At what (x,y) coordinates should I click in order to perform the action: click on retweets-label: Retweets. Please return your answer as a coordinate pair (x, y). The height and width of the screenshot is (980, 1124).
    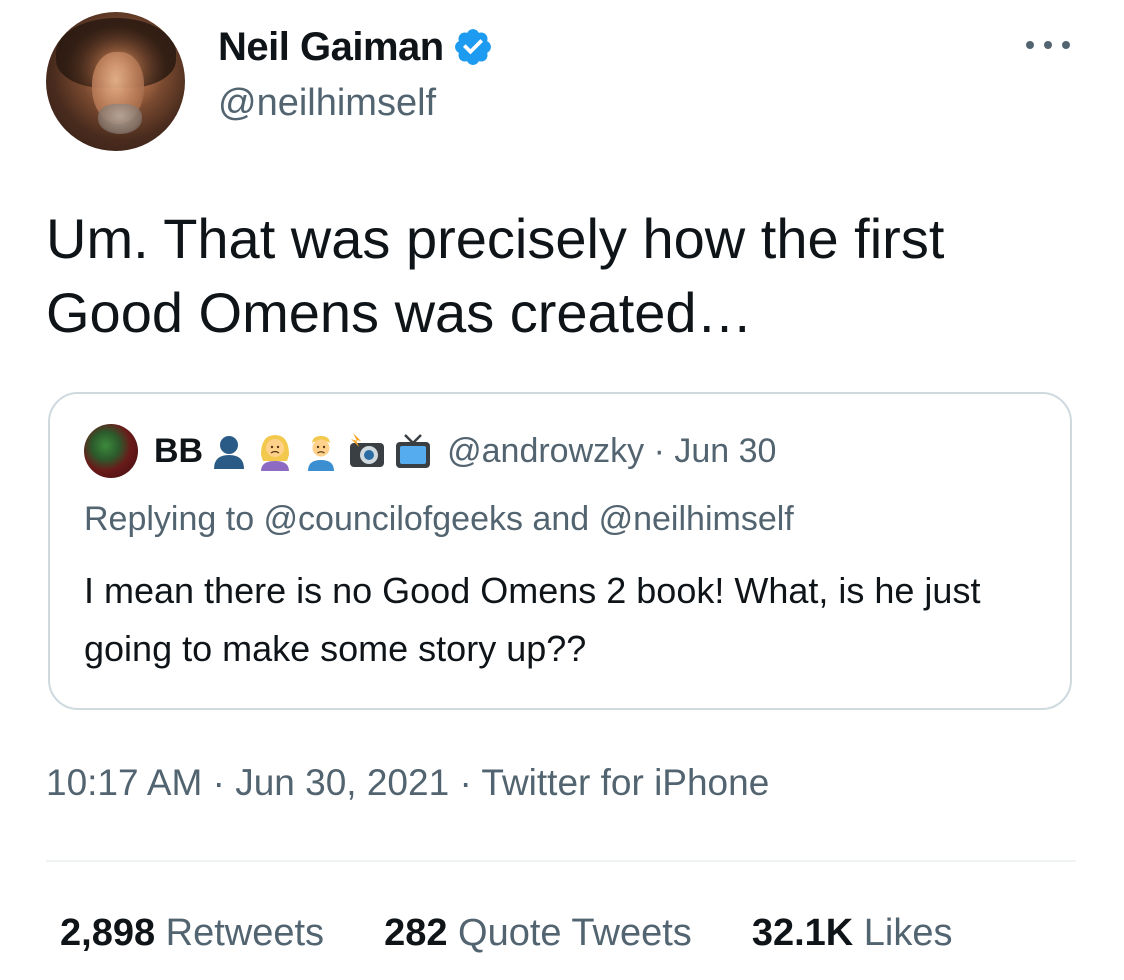
    Looking at the image, I should click on (245, 933).